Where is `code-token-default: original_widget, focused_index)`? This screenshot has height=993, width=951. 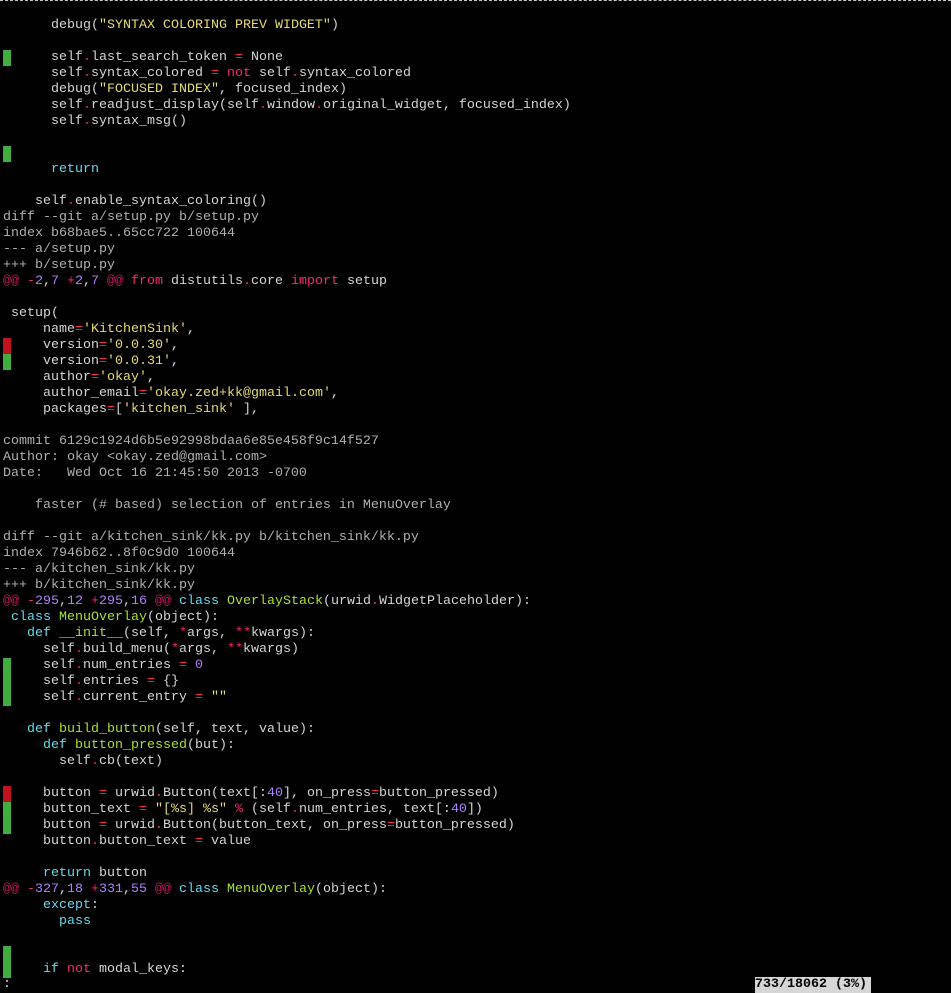
code-token-default: original_widget, focused_index) is located at coordinates (446, 105).